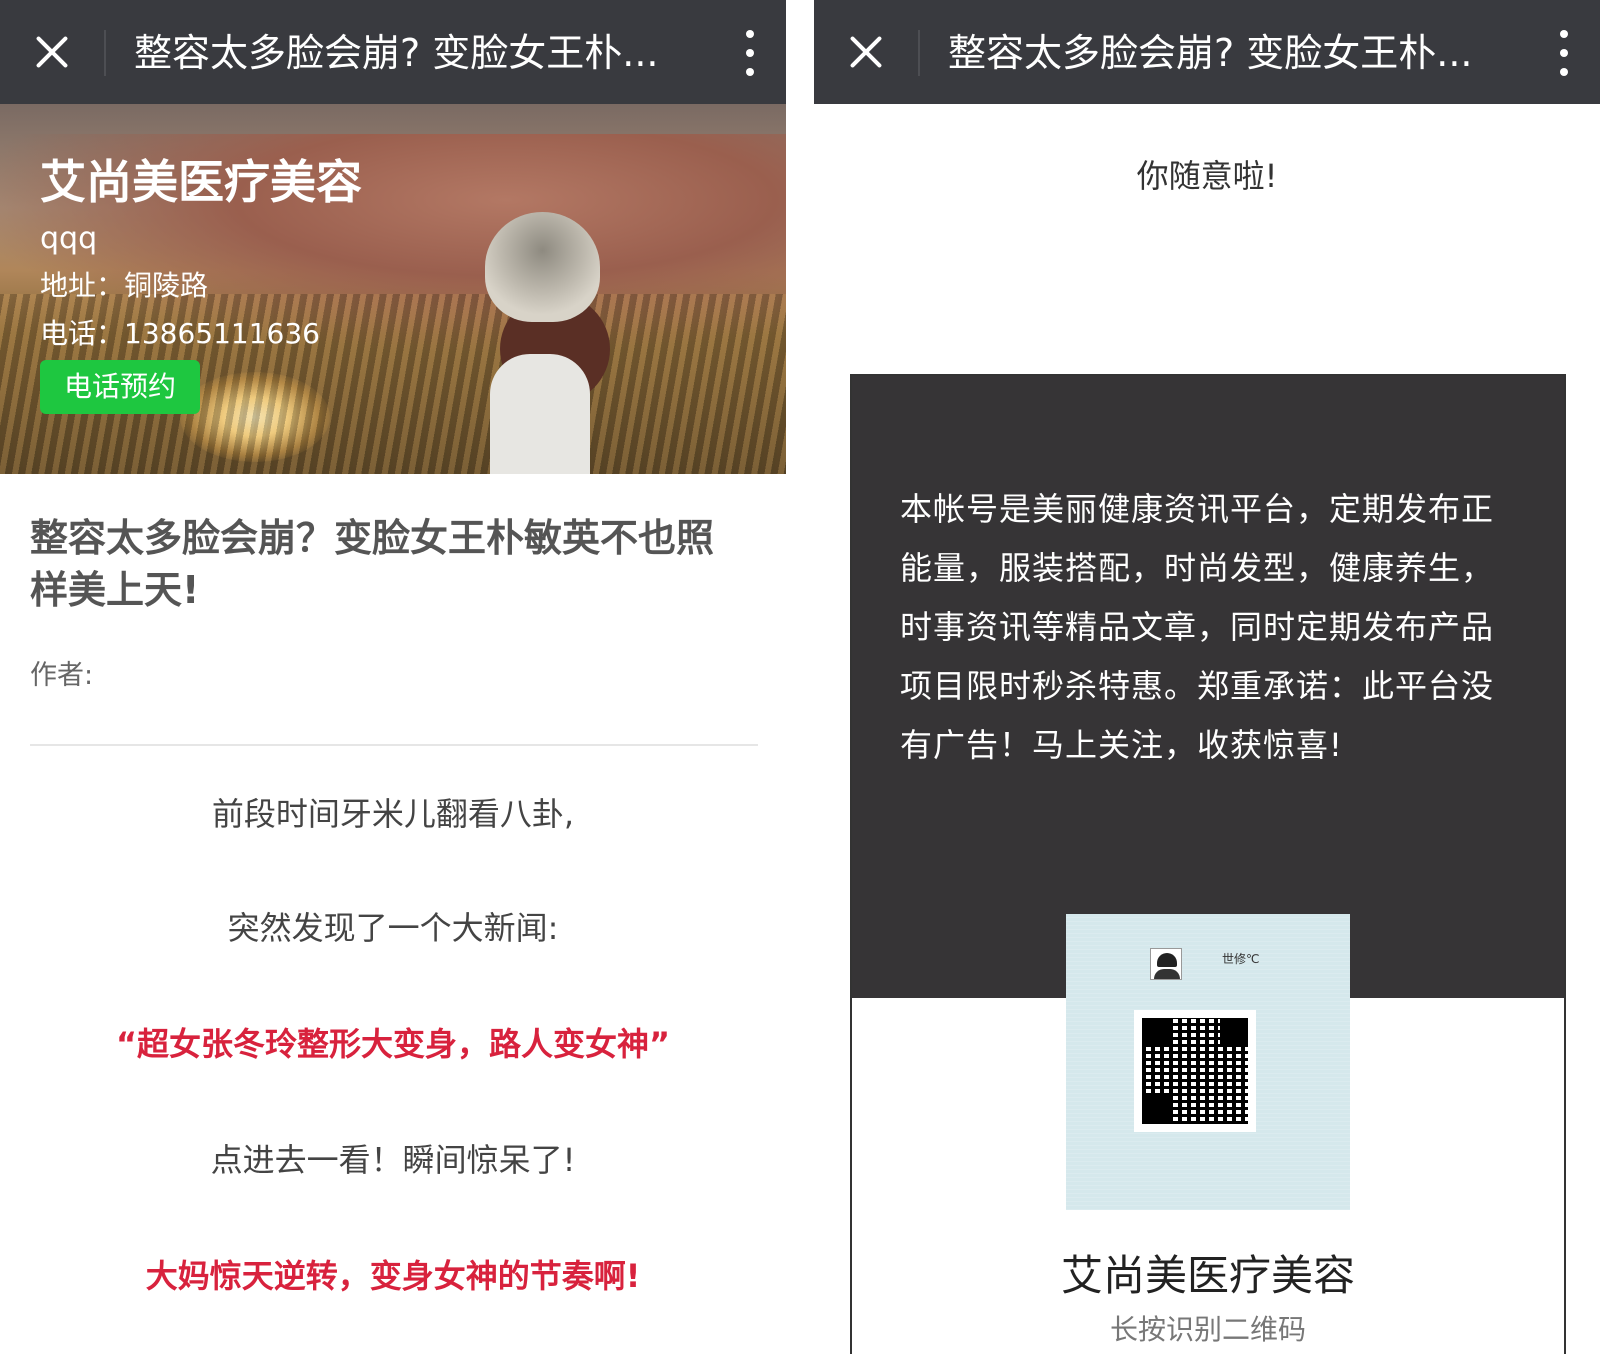 The height and width of the screenshot is (1354, 1600). Describe the element at coordinates (372, 564) in the screenshot. I see `article-title: 整容太多脸会崩？变脸女王朴敏英不也照样美上天!` at that location.